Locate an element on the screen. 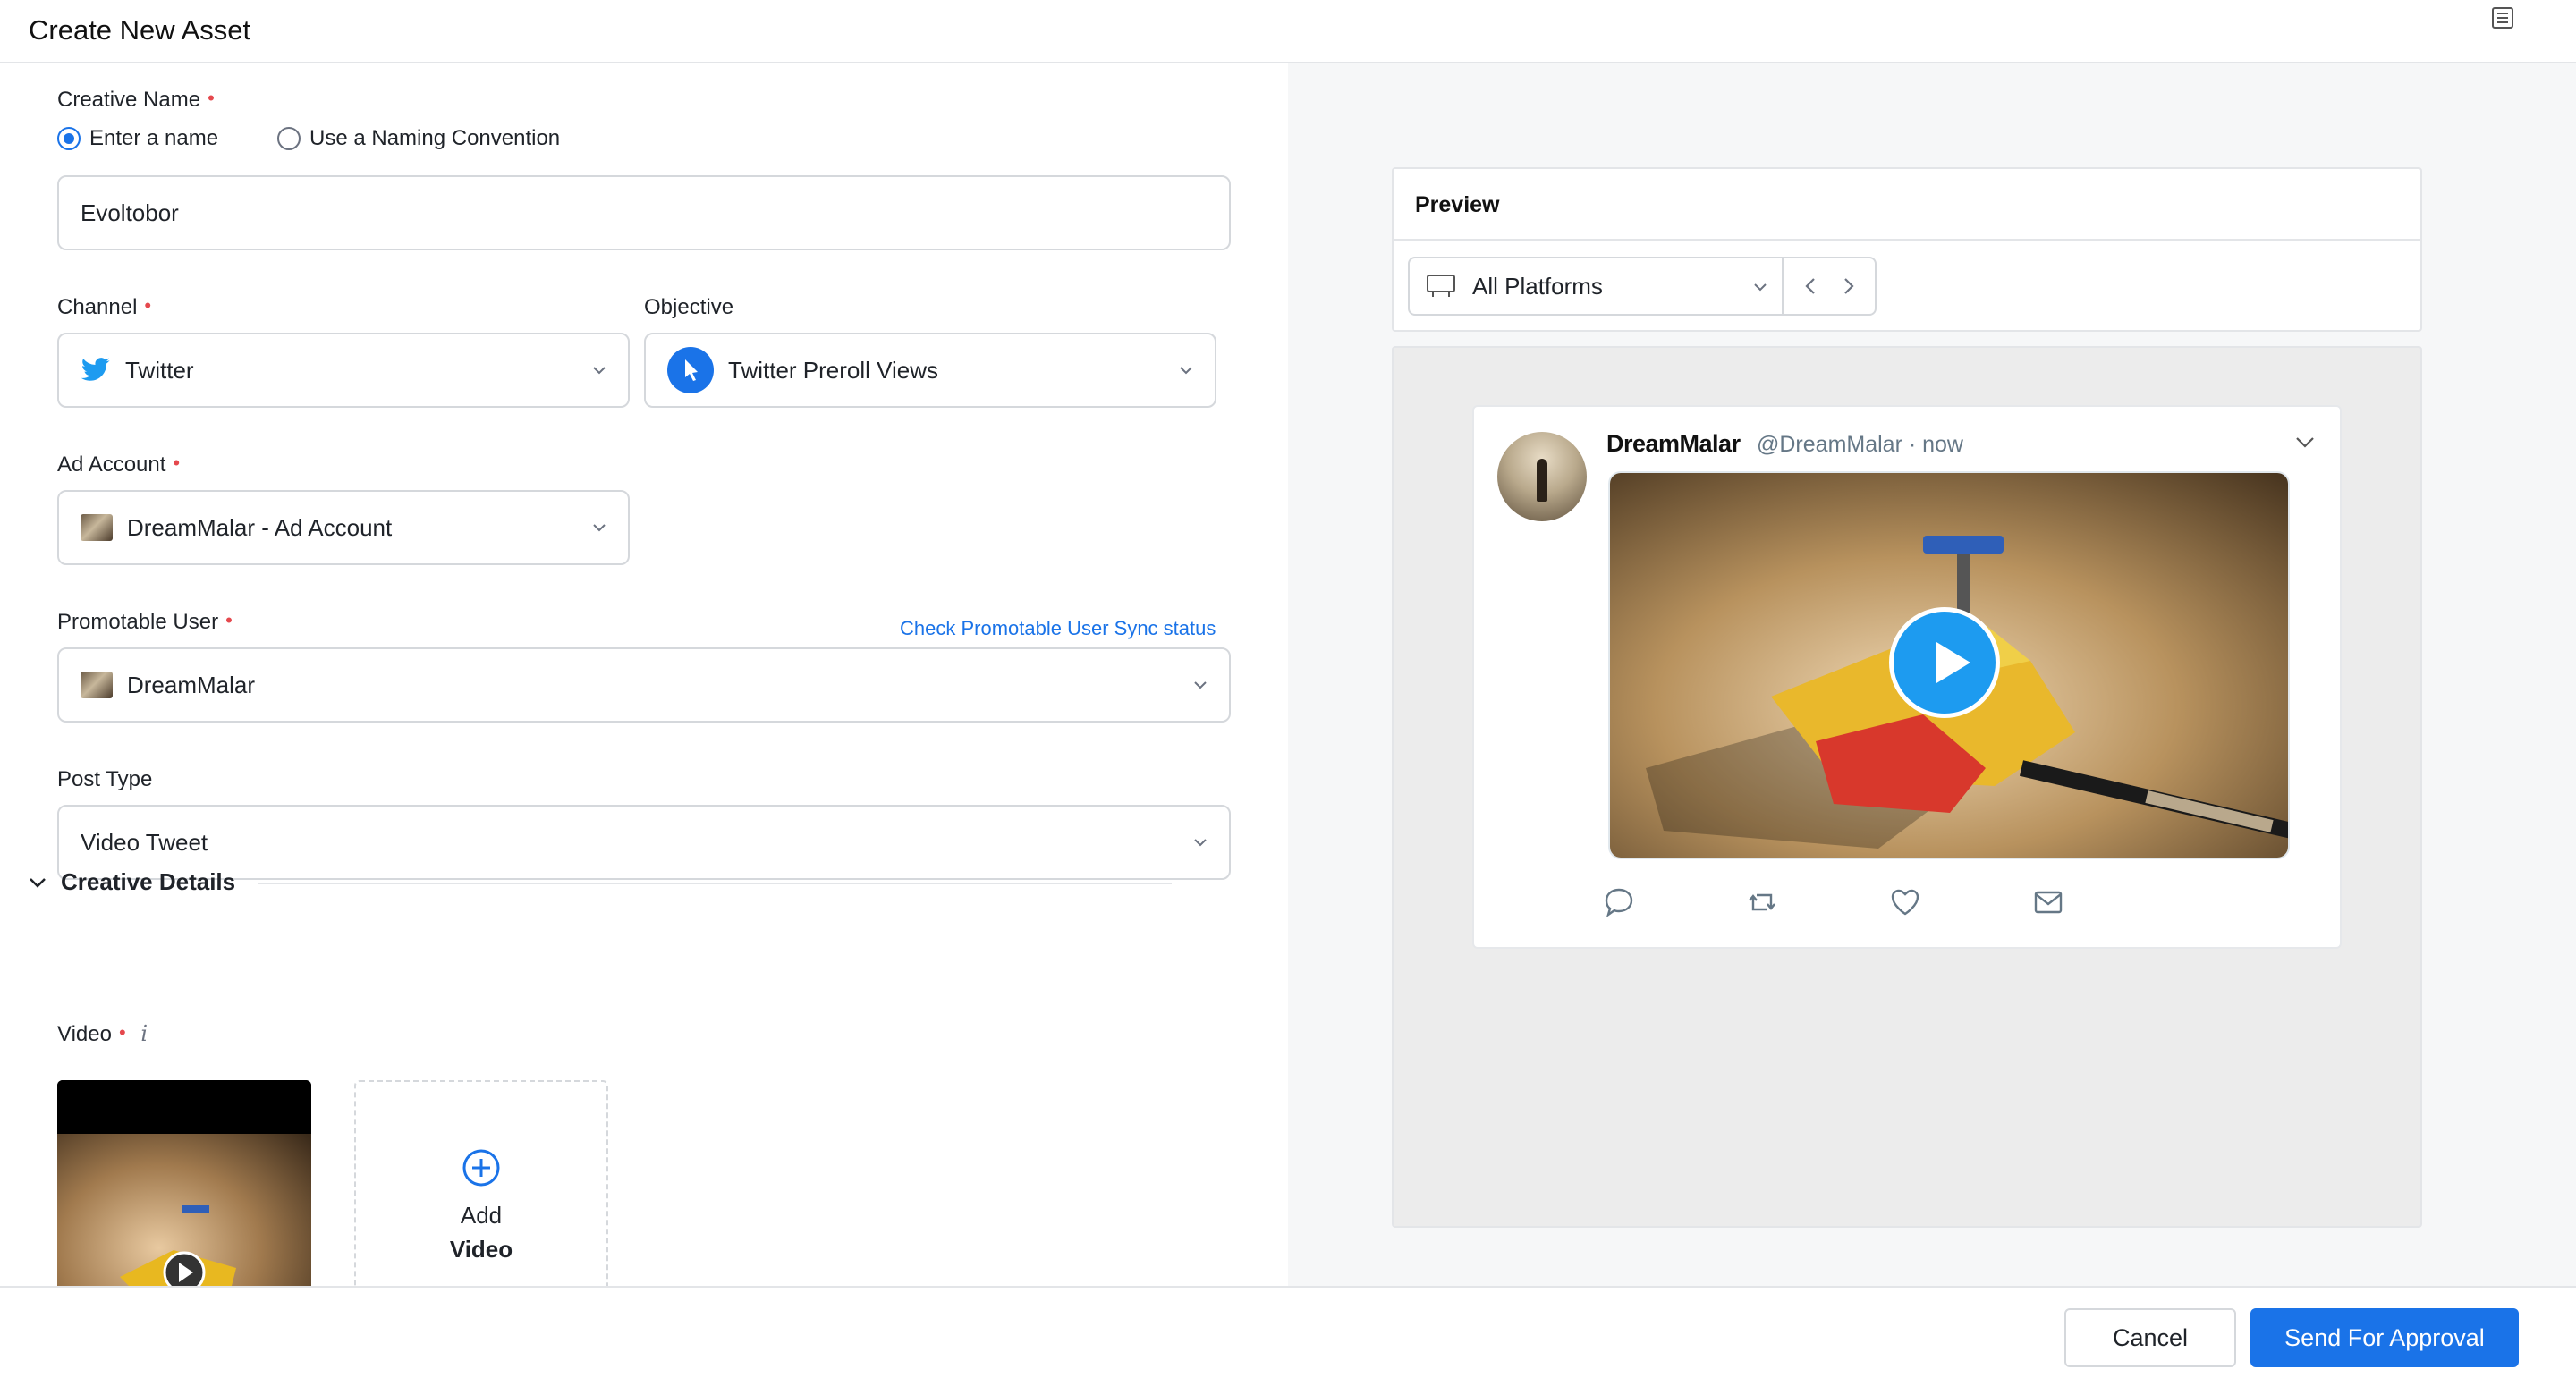  radio-enter-name: Enter a name is located at coordinates (137, 138).